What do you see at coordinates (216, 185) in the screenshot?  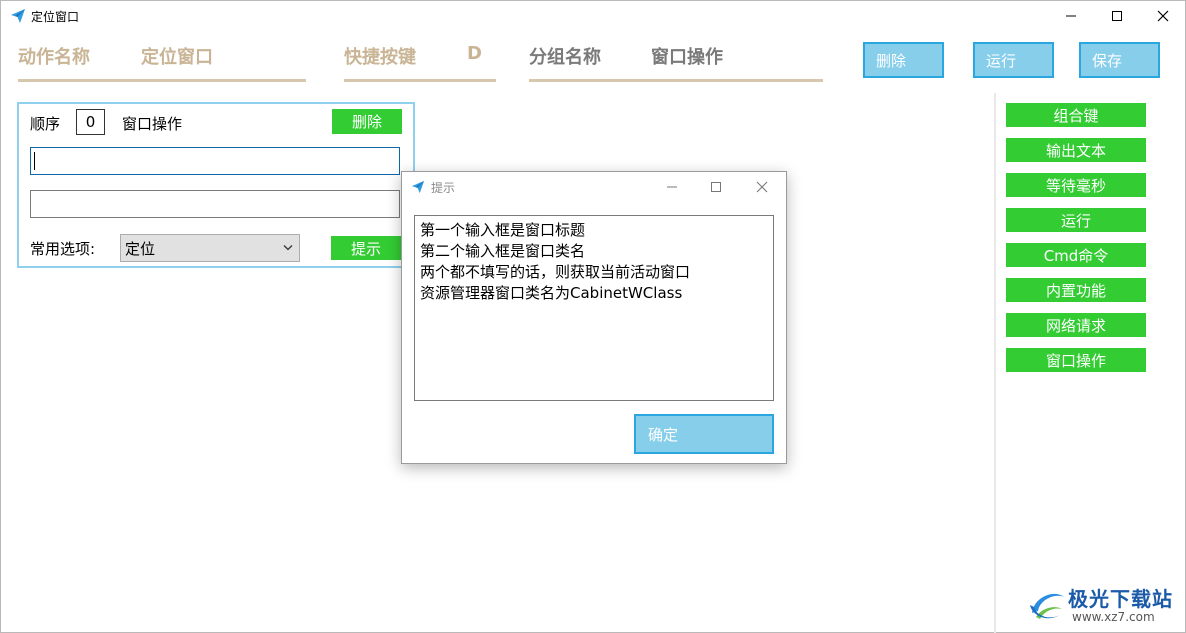 I see `action-card: 顺序 0 窗口操作 删除 常用选项: 定位 提示` at bounding box center [216, 185].